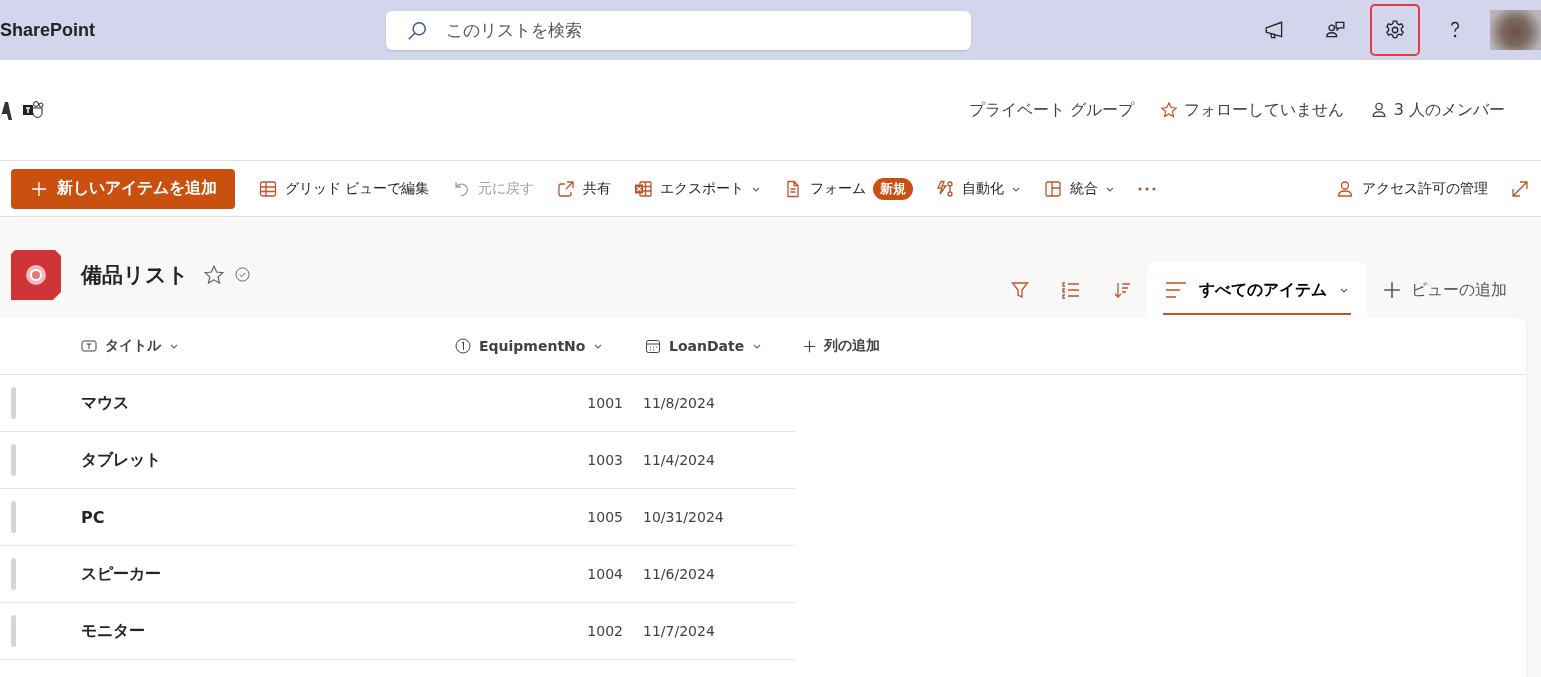  What do you see at coordinates (344, 188) in the screenshot?
I see `grid-command: グリッド ビューで編集` at bounding box center [344, 188].